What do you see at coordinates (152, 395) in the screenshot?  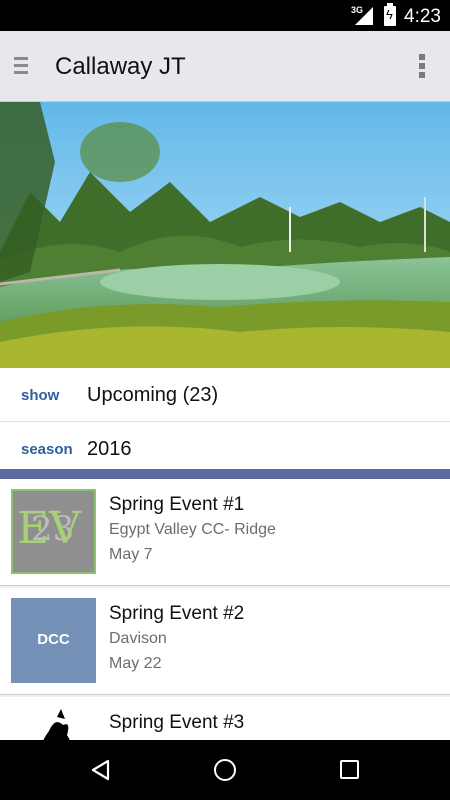 I see `filter-value: Upcoming (23)` at bounding box center [152, 395].